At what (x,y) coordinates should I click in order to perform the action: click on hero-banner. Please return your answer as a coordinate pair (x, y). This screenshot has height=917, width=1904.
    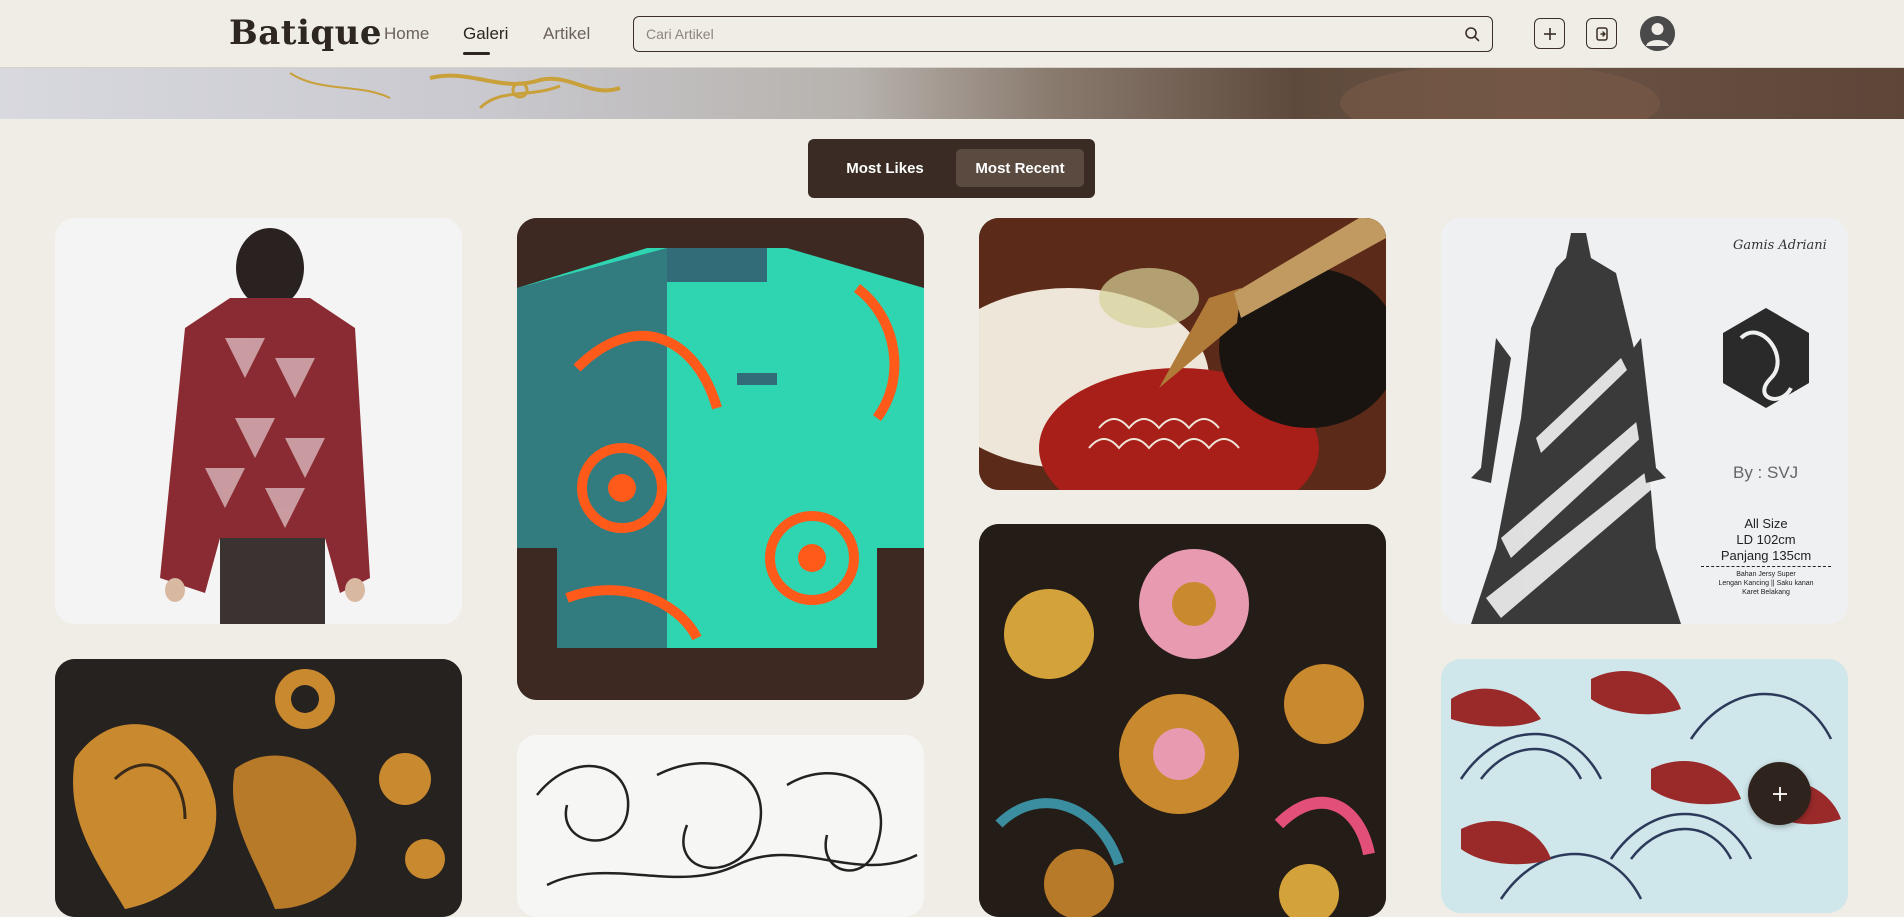
    Looking at the image, I should click on (952, 93).